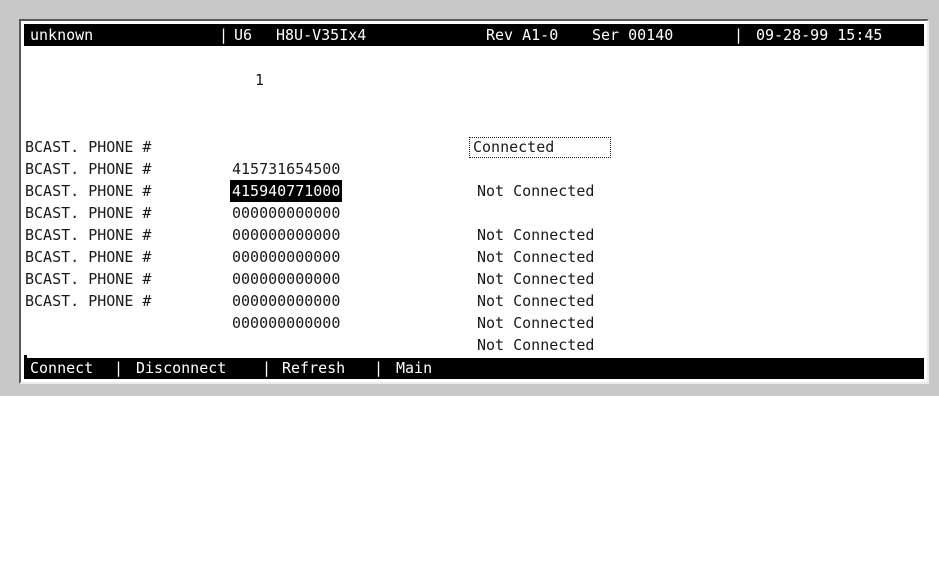  I want to click on command-menu-bar: Connect | Disconnect | Refresh | Main, so click(474, 367).